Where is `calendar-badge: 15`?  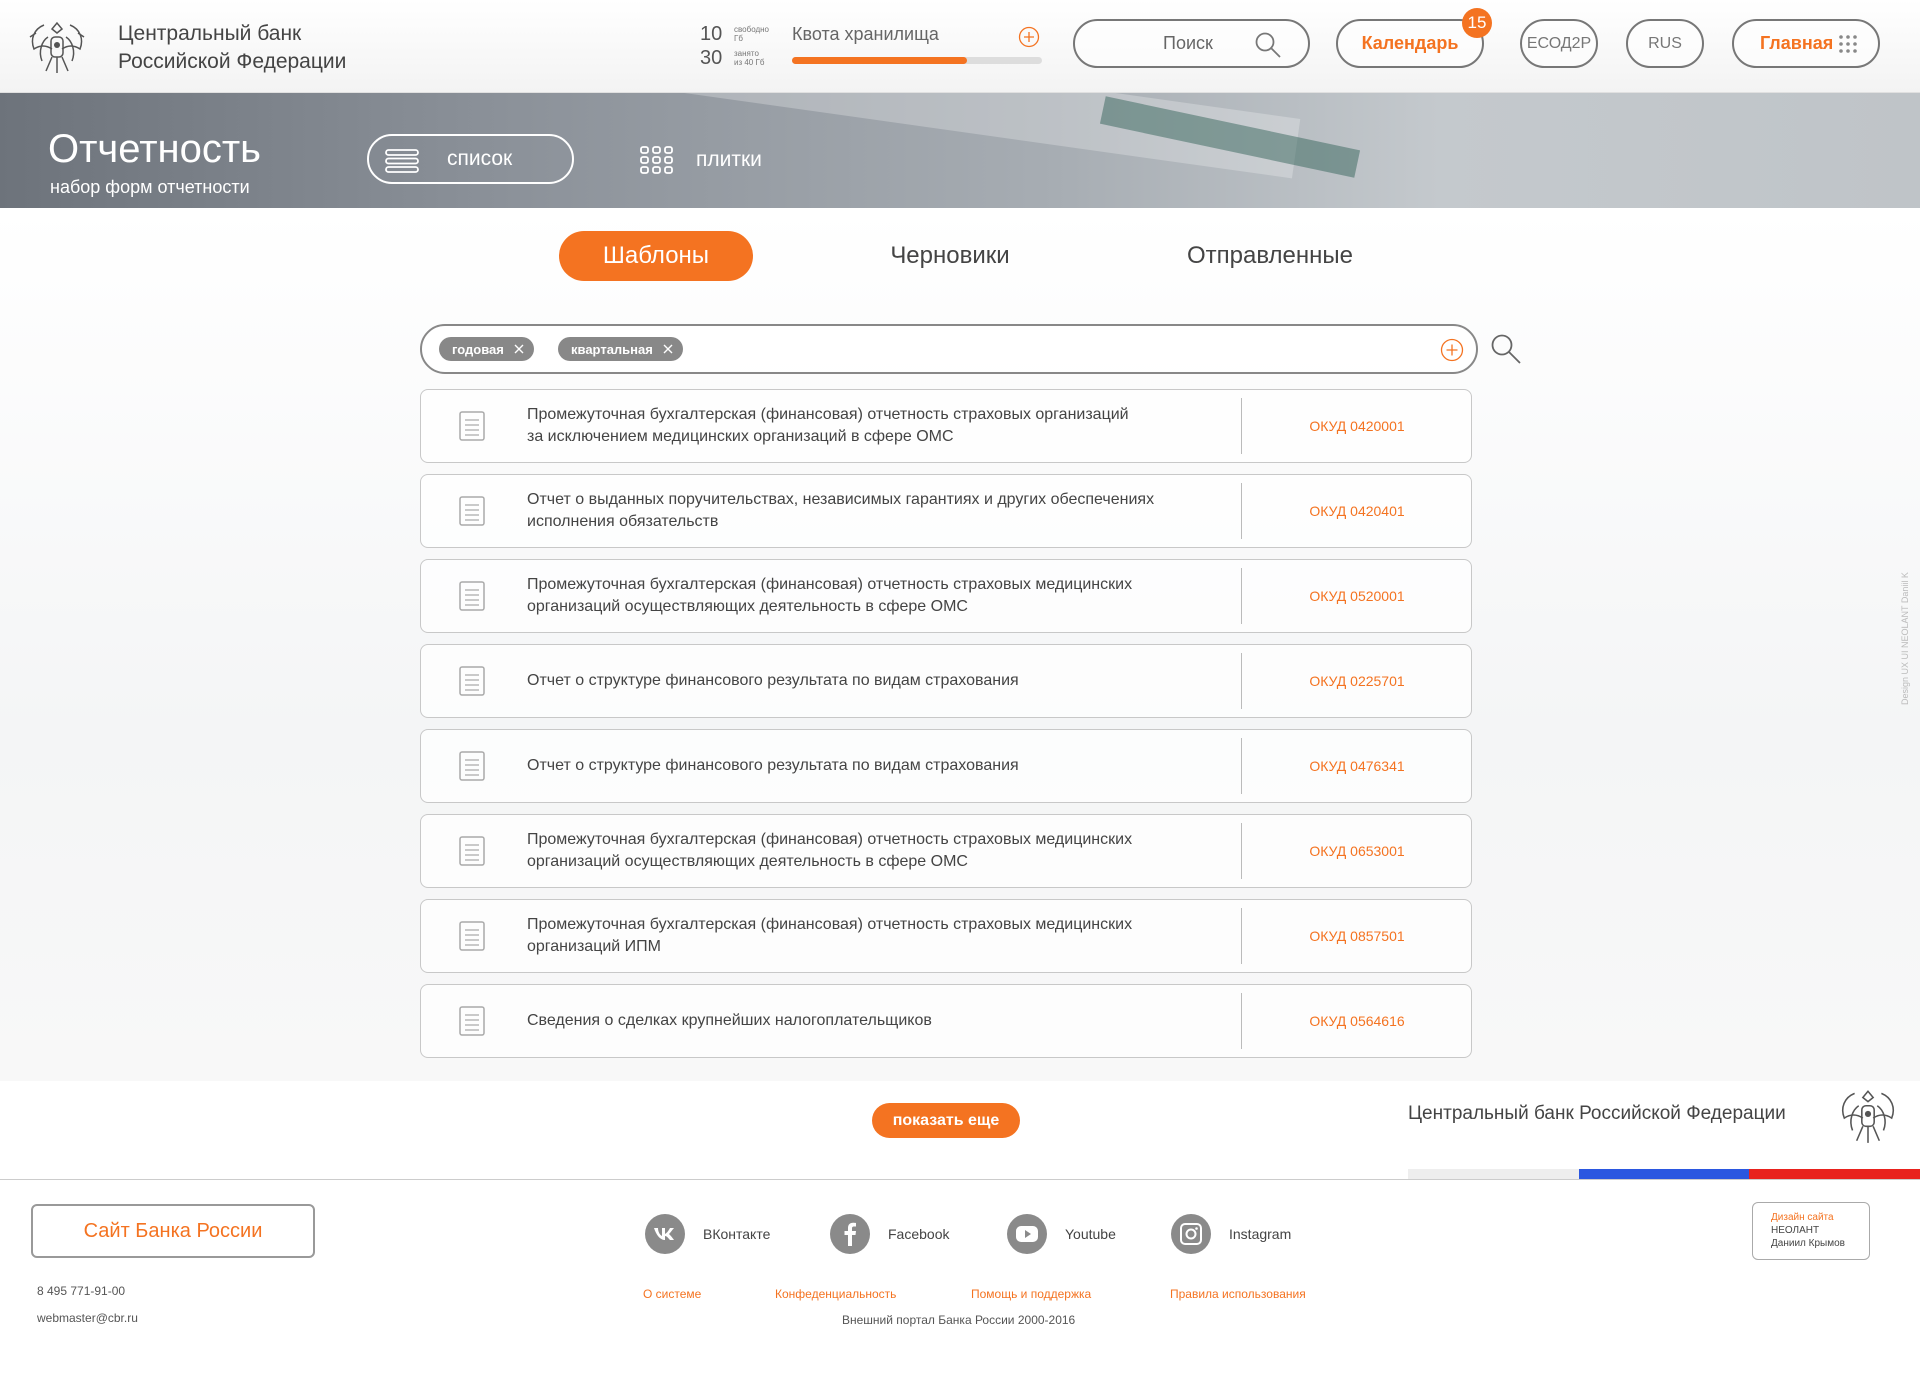
calendar-badge: 15 is located at coordinates (1477, 23).